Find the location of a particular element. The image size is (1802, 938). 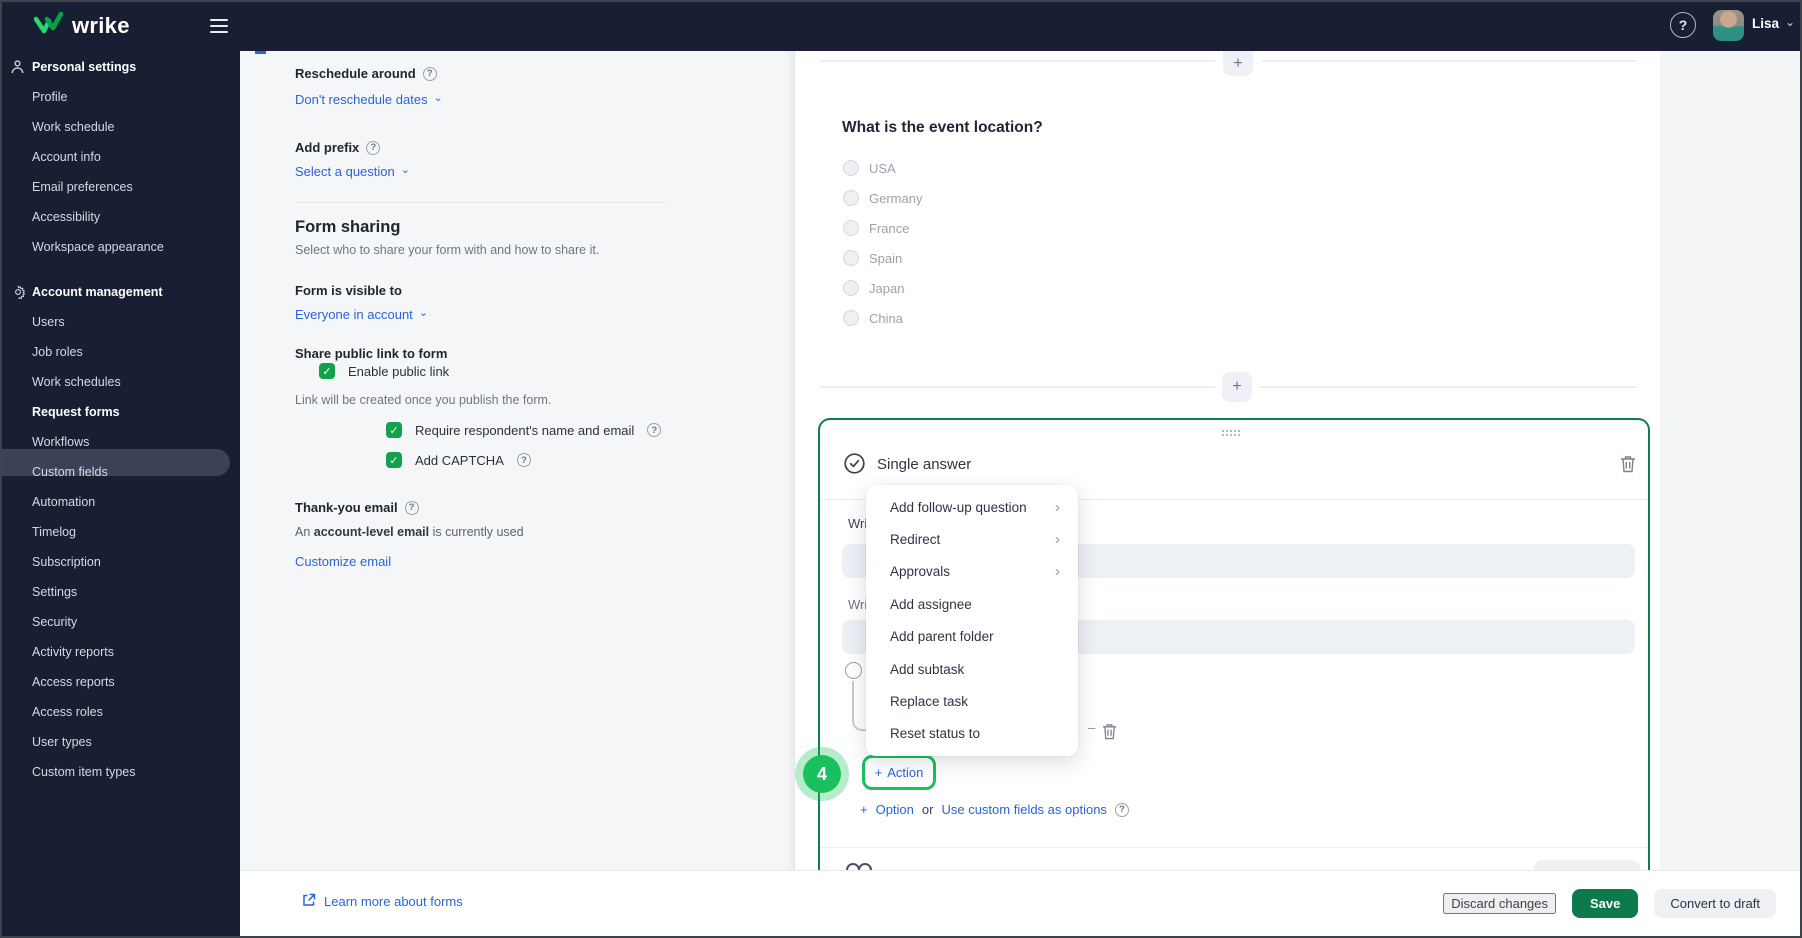

option-row: Spain is located at coordinates (872, 258).